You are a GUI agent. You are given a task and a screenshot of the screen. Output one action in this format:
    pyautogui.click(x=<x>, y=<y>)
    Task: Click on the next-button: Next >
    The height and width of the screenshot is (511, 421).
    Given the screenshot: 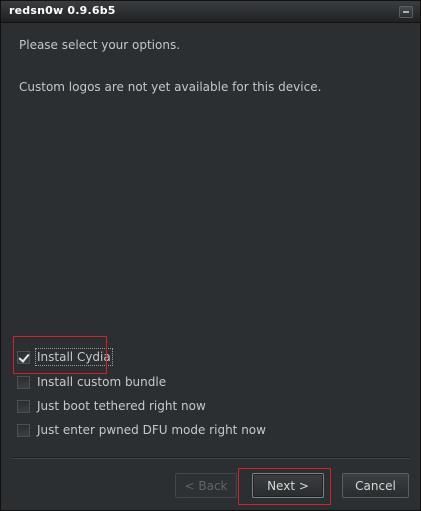 What is the action you would take?
    pyautogui.click(x=288, y=485)
    